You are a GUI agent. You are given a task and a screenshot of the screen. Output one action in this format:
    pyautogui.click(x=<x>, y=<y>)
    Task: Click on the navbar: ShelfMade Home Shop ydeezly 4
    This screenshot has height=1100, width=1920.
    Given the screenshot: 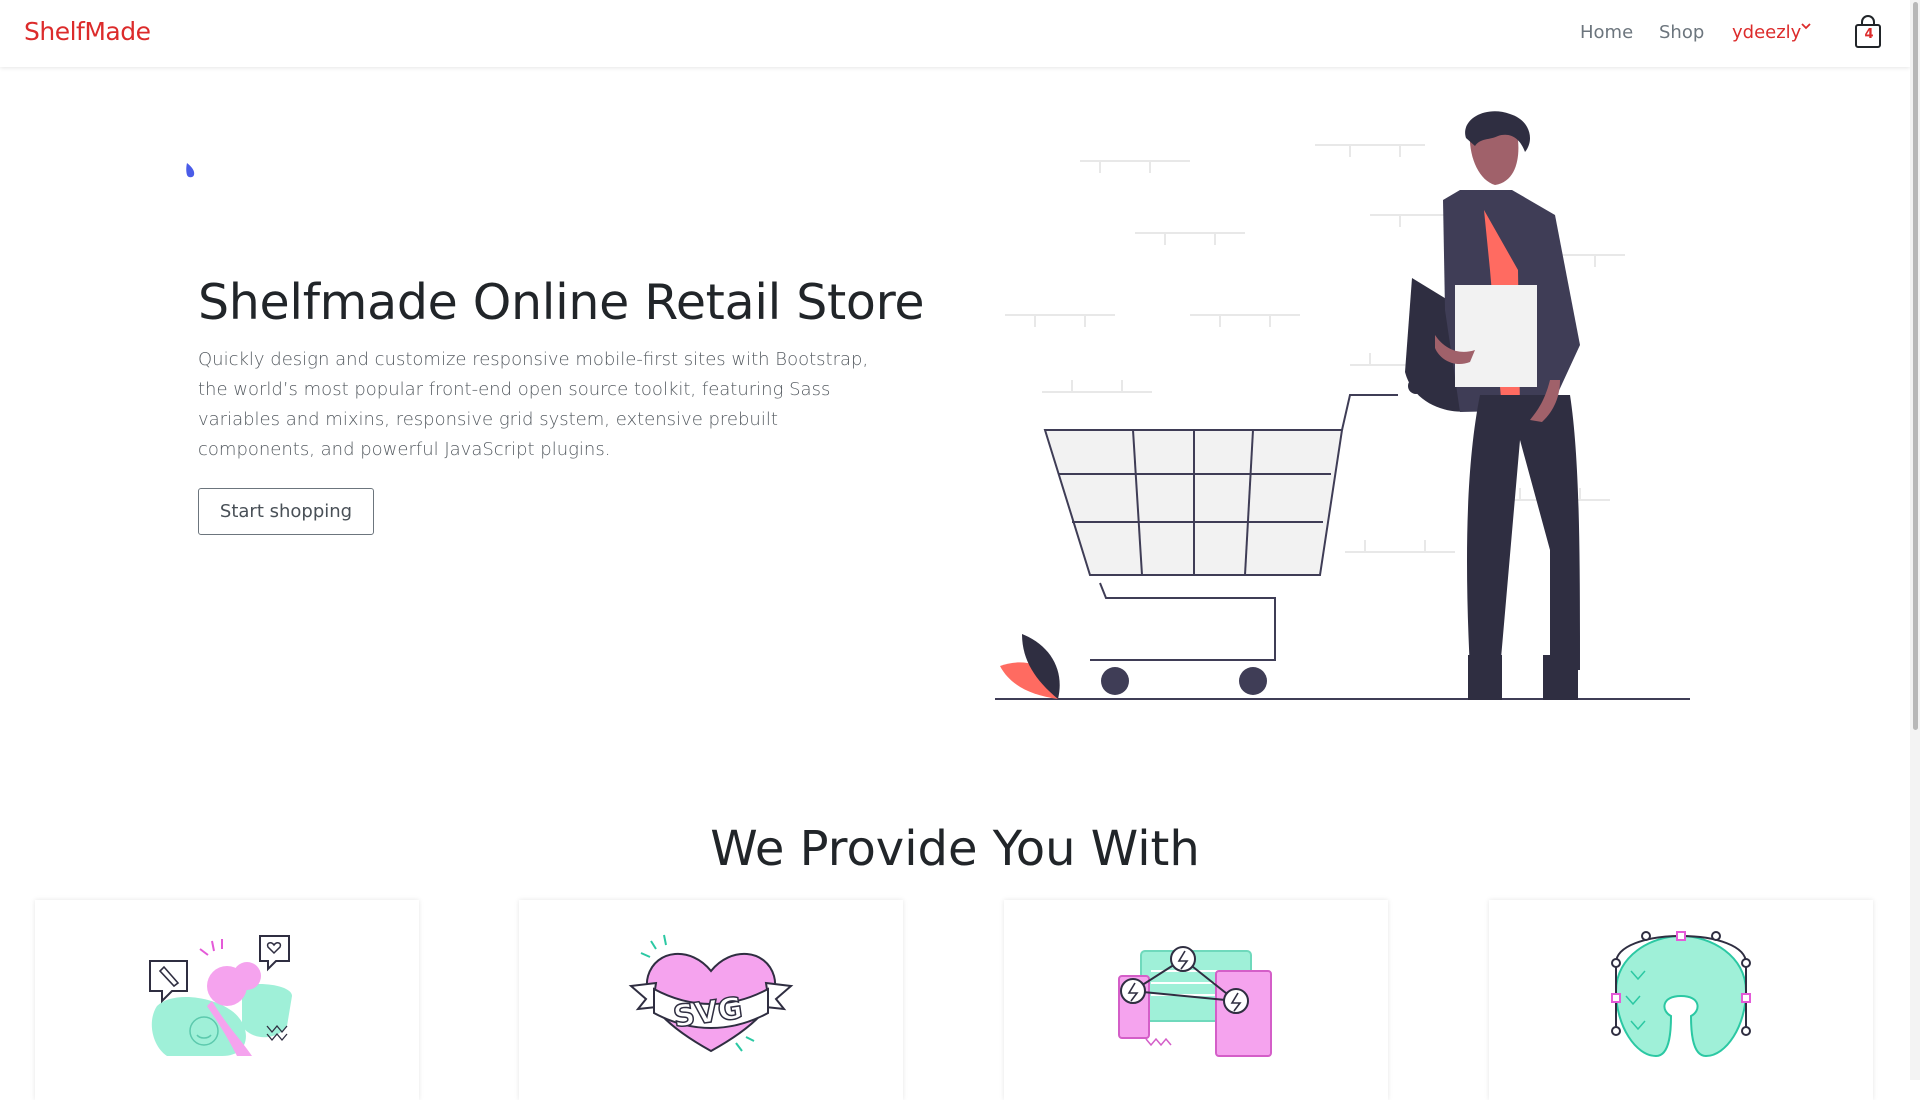 What is the action you would take?
    pyautogui.click(x=955, y=33)
    